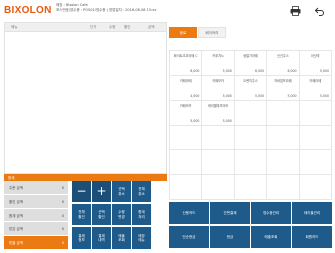 The width and height of the screenshot is (335, 253). I want to click on summary-received-amount: 받은 금액 0, so click(36, 229).